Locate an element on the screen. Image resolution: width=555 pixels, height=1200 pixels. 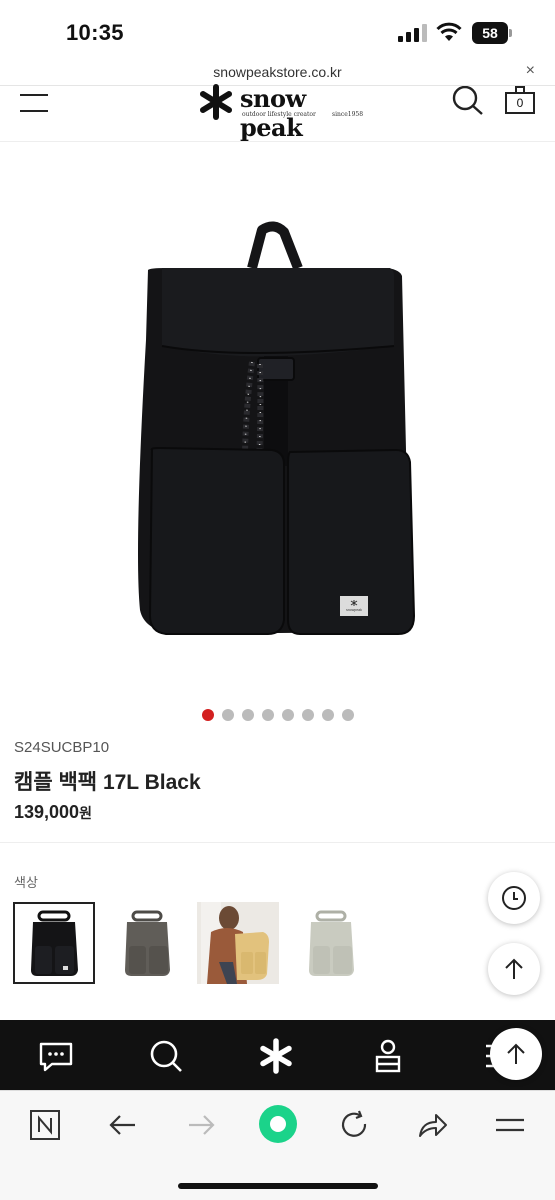
forward-icon is located at coordinates (201, 1125).